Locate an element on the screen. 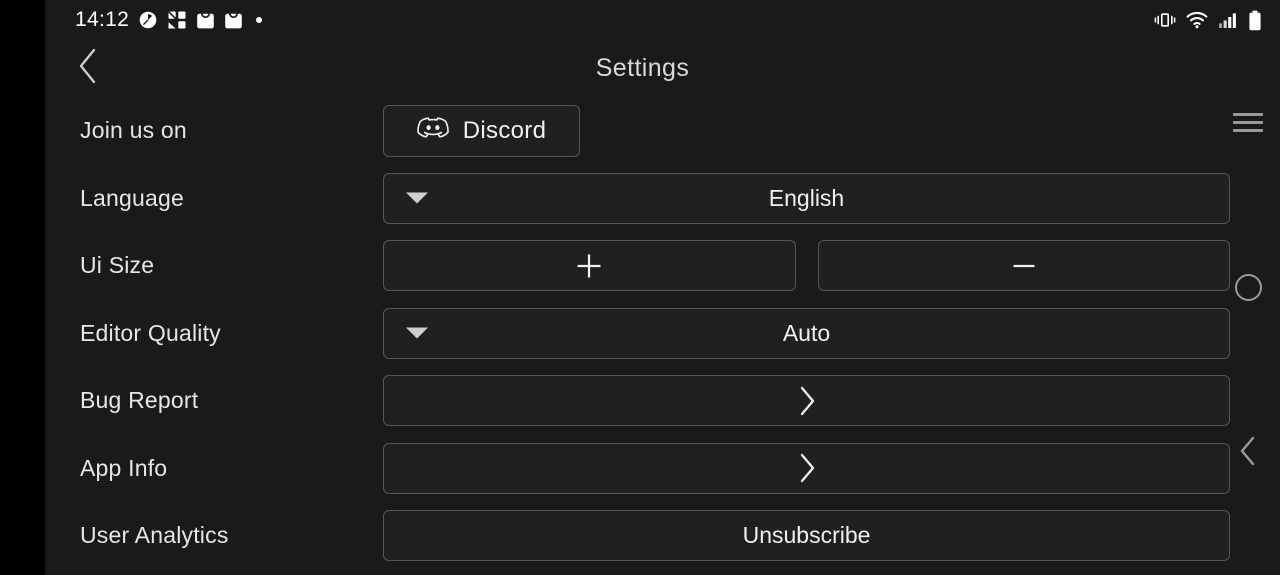 Image resolution: width=1280 pixels, height=575 pixels. left-bezel is located at coordinates (22, 287).